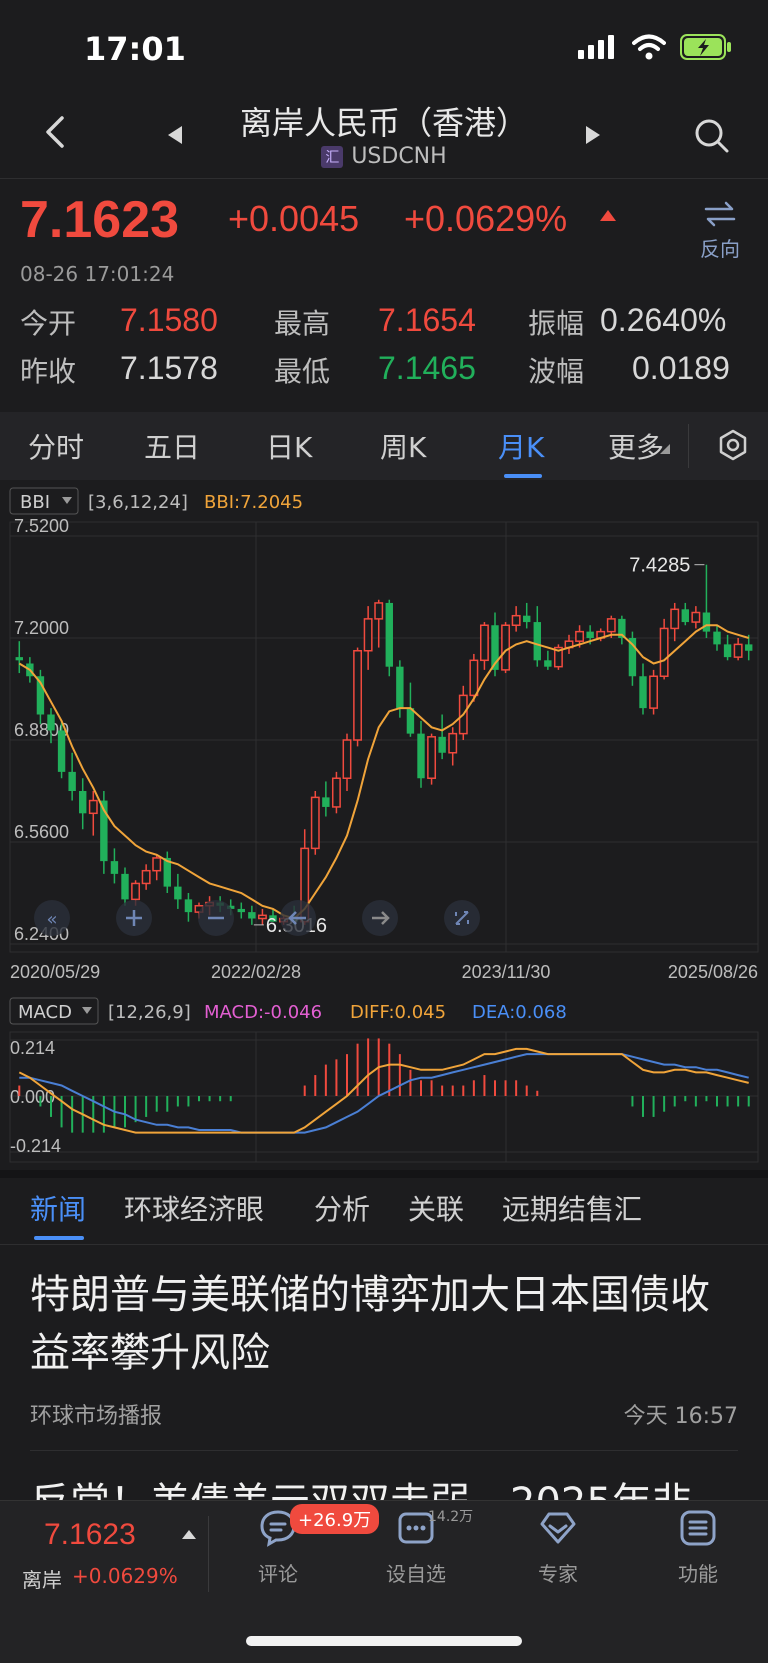 Image resolution: width=768 pixels, height=1663 pixels. What do you see at coordinates (596, 47) in the screenshot?
I see `cellular-signal-icon` at bounding box center [596, 47].